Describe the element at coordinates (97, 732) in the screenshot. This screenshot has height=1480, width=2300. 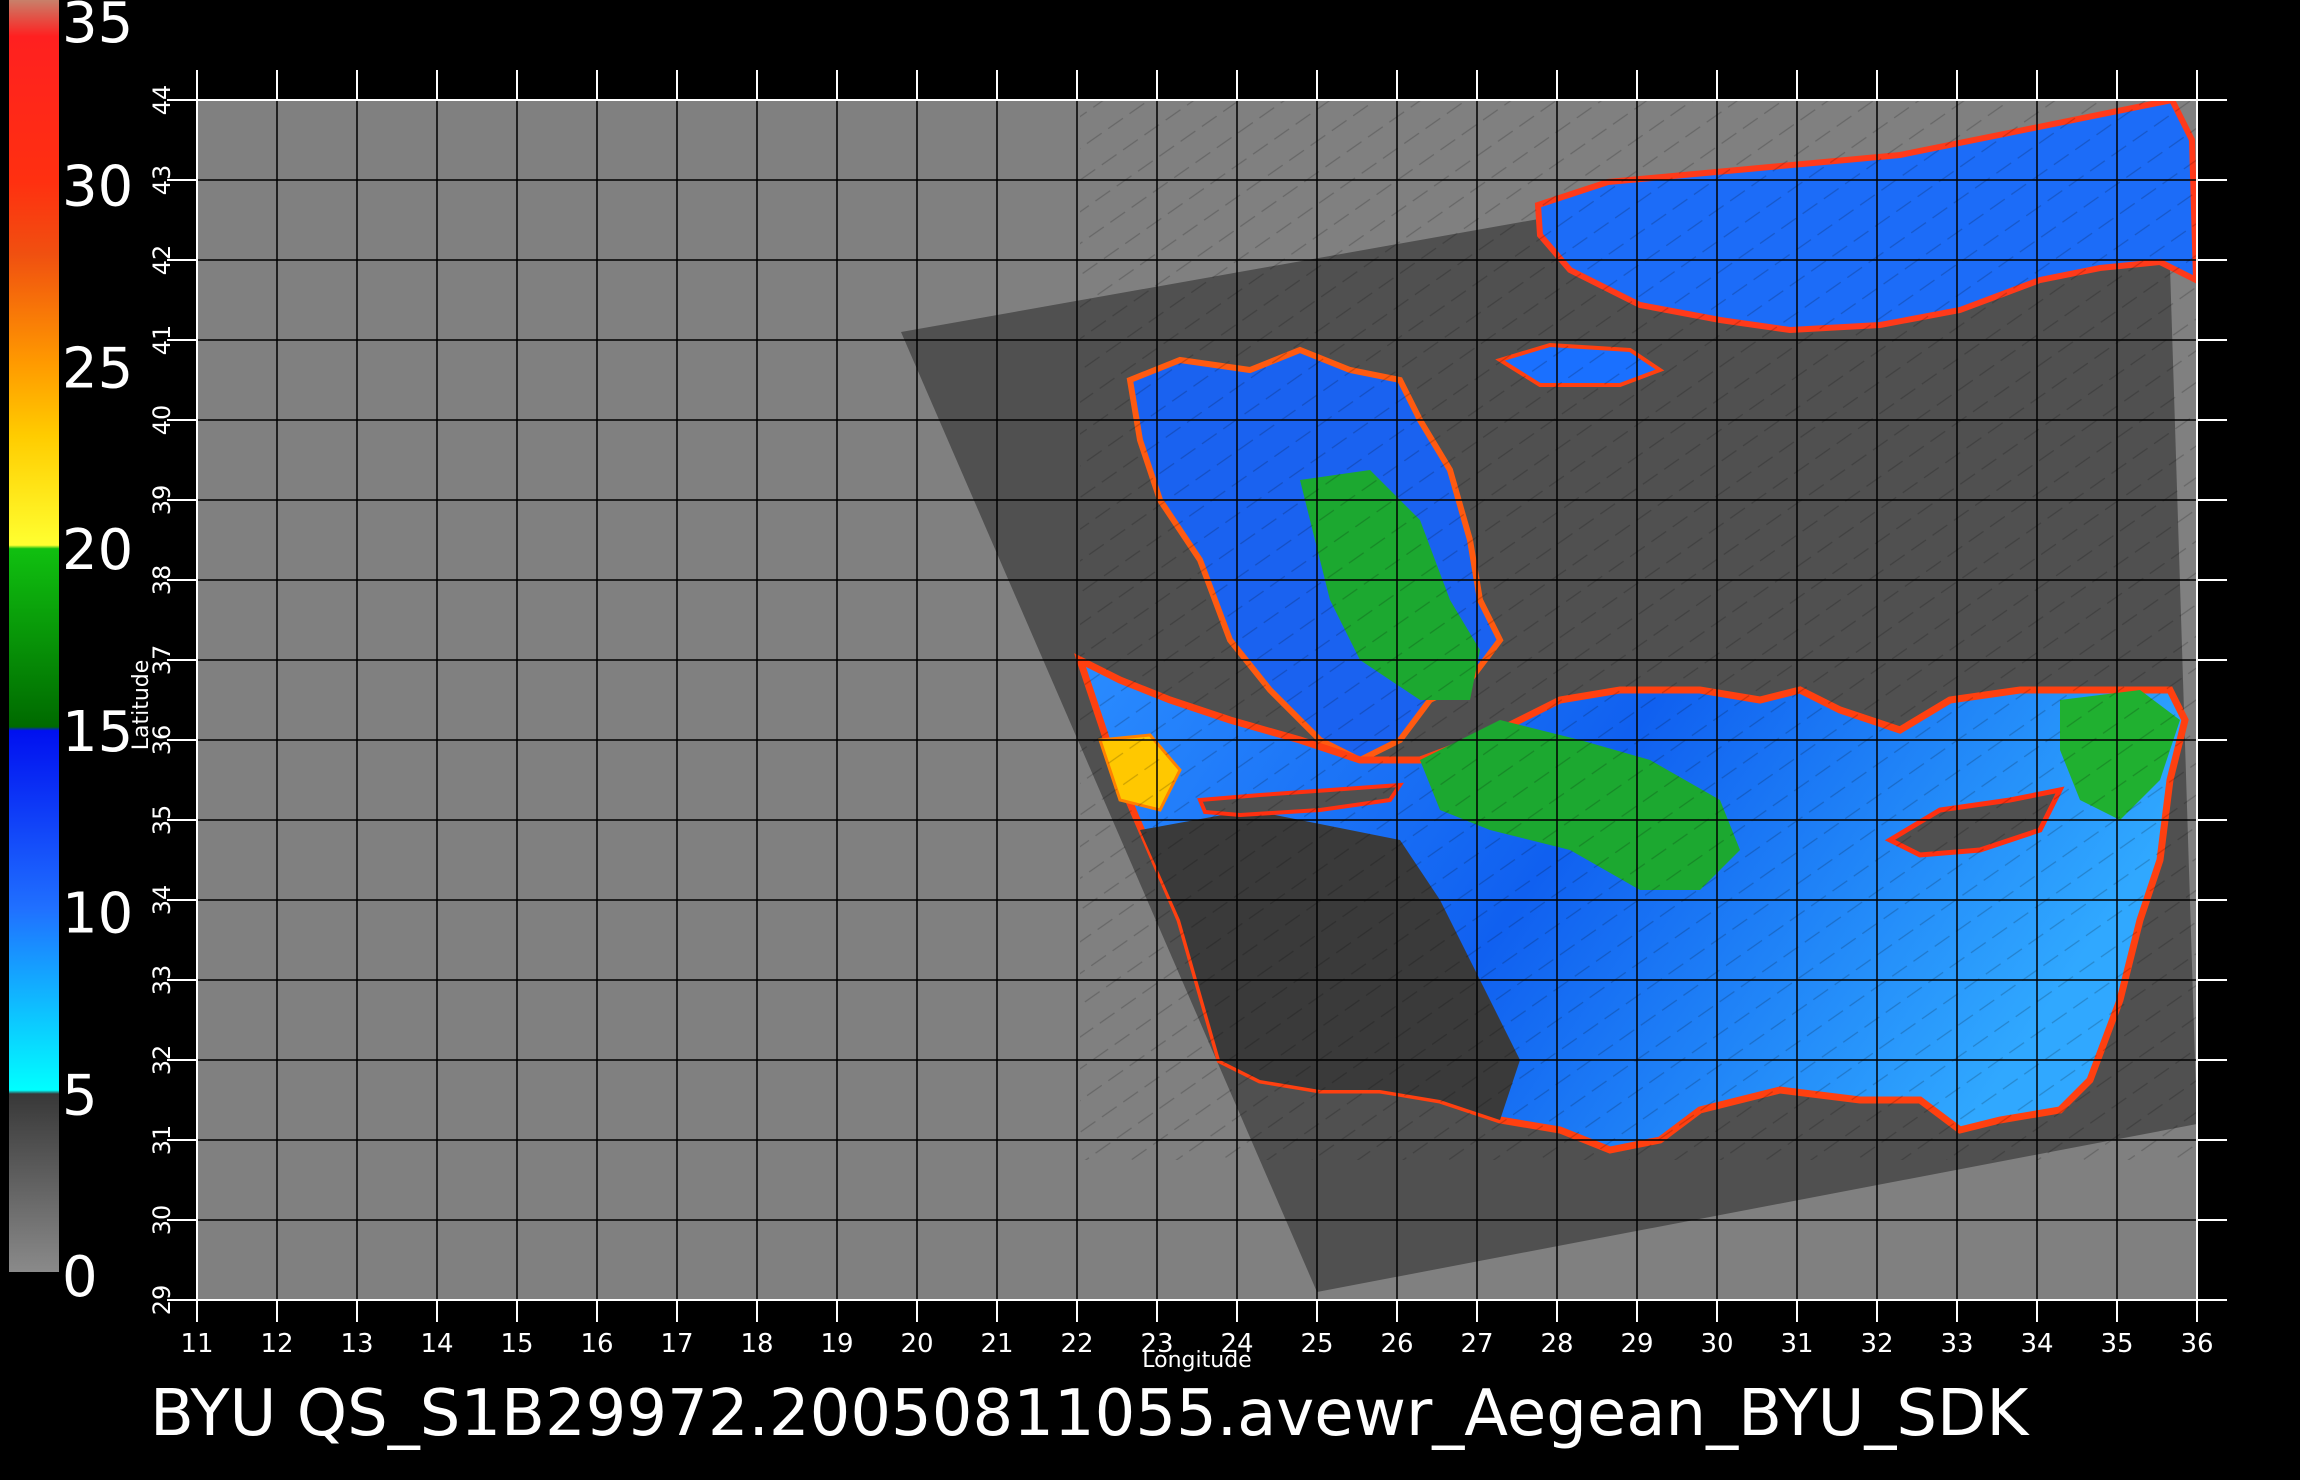
I see `colorbar-tick-label: 15` at that location.